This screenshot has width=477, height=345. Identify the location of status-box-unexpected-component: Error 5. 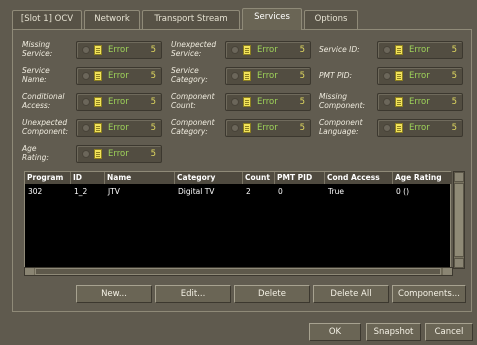
(119, 128).